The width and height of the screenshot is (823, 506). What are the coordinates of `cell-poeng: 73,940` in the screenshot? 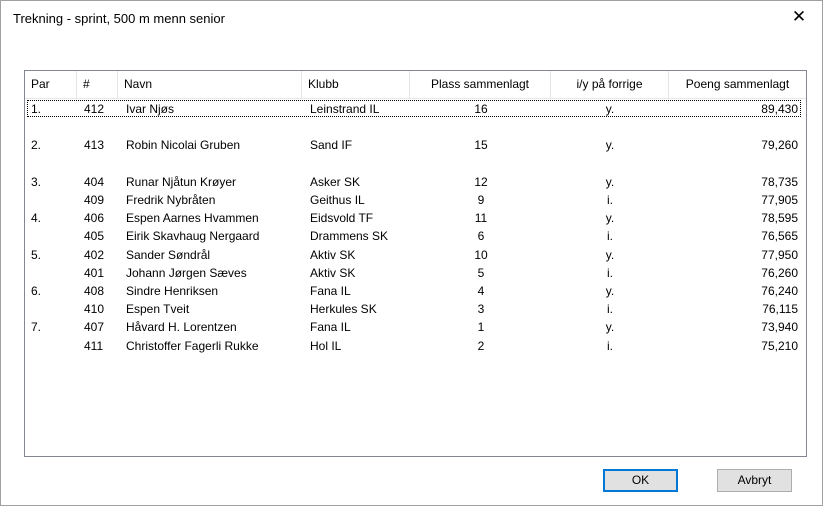 It's located at (779, 327).